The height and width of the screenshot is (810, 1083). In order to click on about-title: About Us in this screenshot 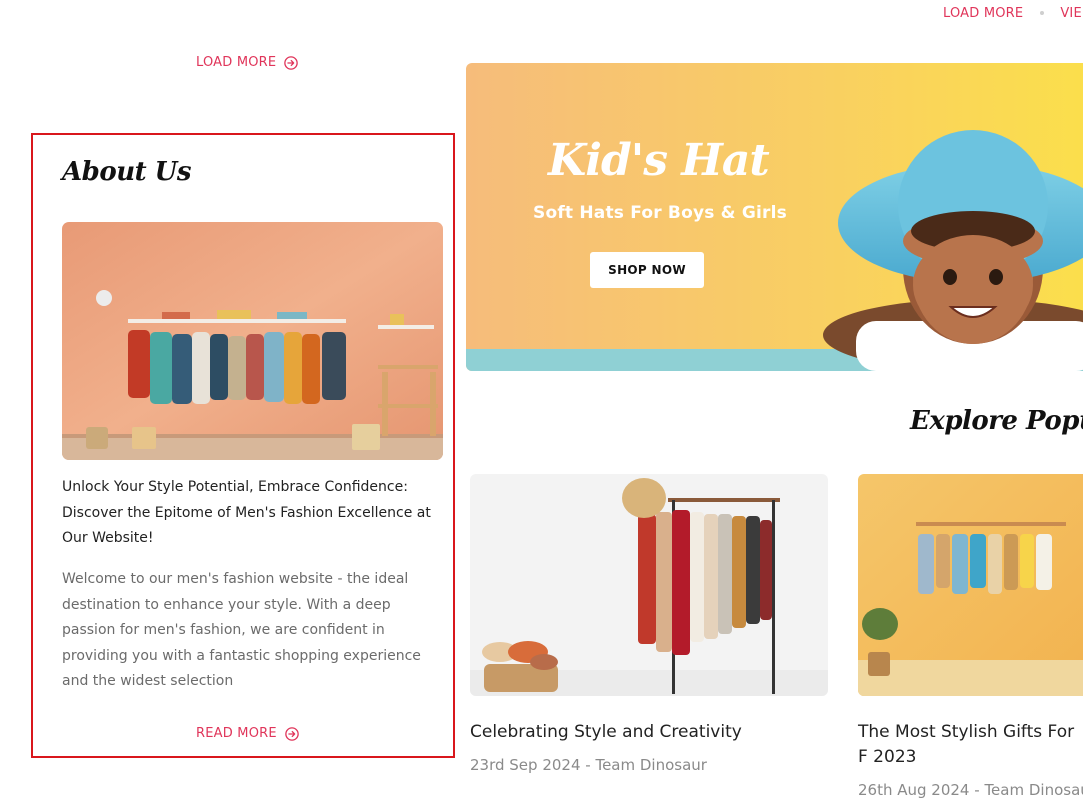, I will do `click(126, 172)`.